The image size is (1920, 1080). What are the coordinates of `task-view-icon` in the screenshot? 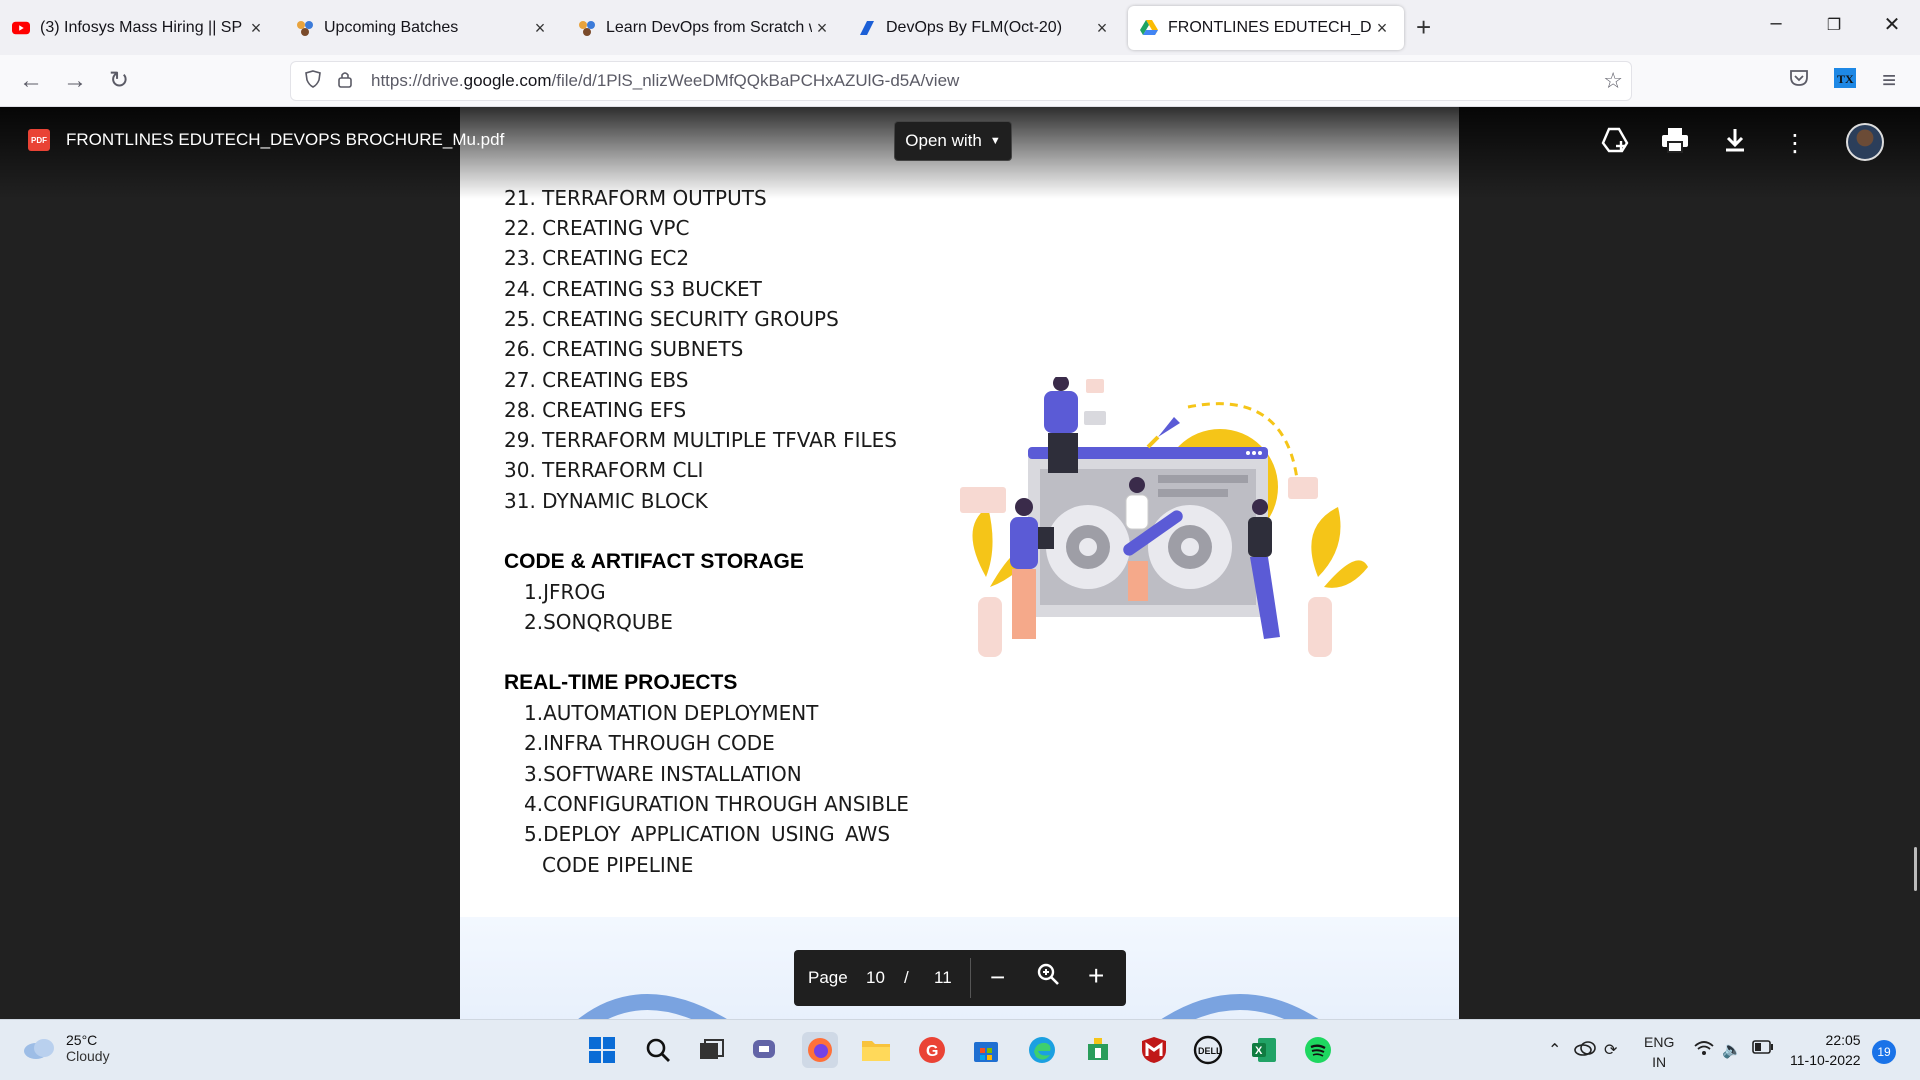 It's located at (712, 1050).